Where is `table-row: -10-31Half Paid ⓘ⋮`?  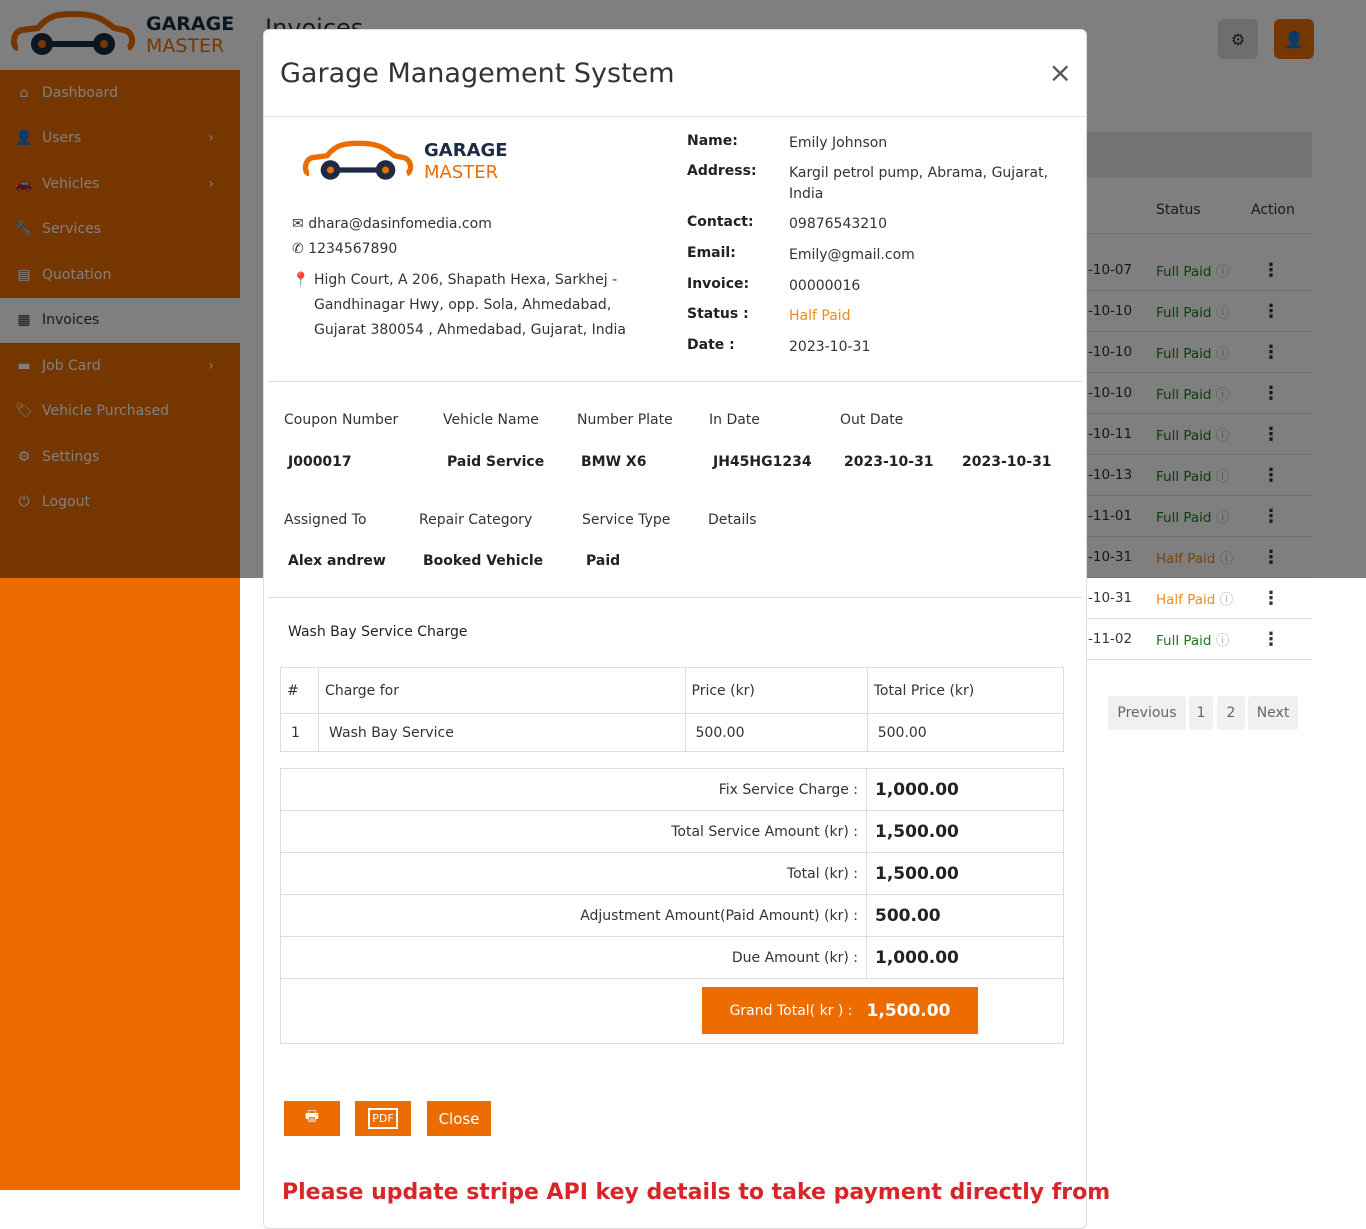
table-row: -10-31Half Paid ⓘ⋮ is located at coordinates (1196, 598).